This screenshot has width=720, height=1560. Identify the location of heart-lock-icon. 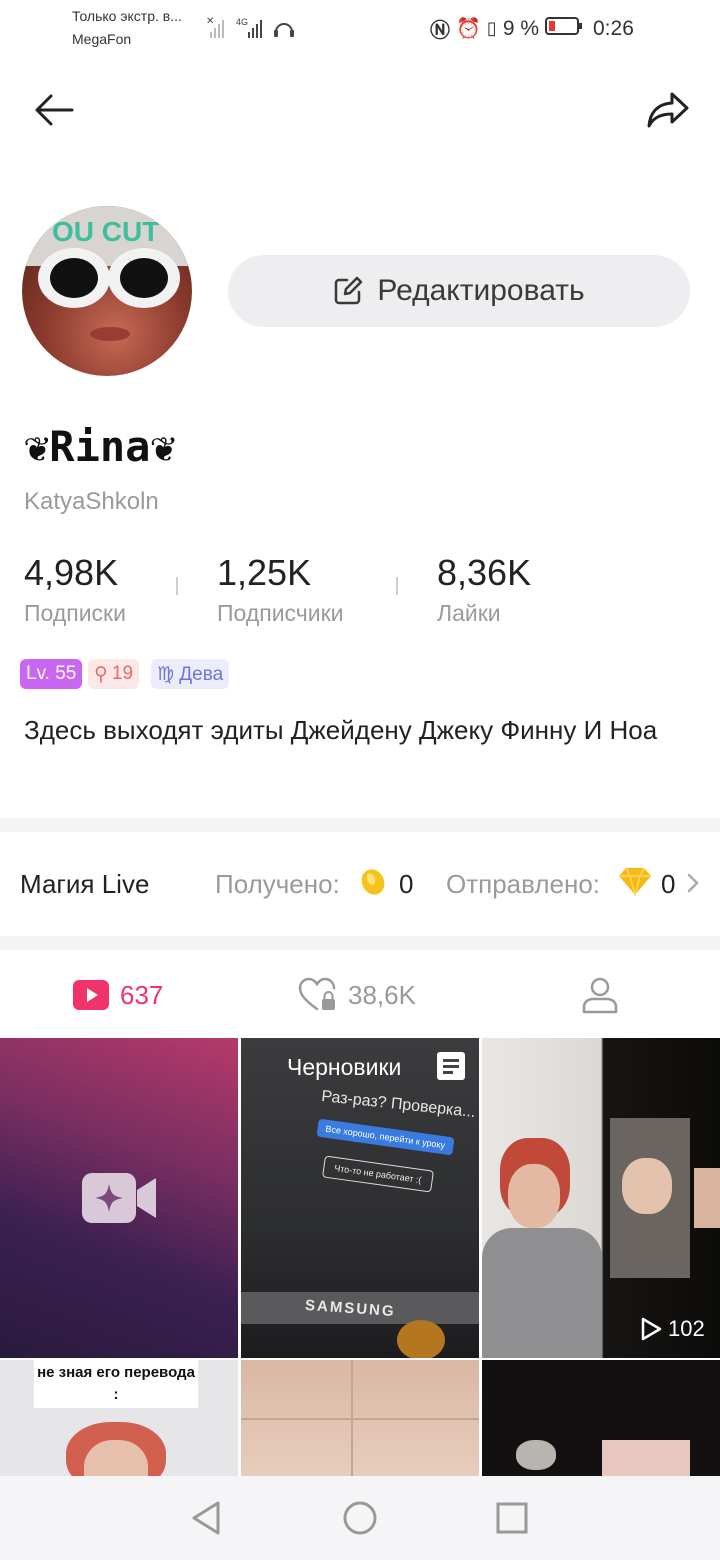
(317, 994).